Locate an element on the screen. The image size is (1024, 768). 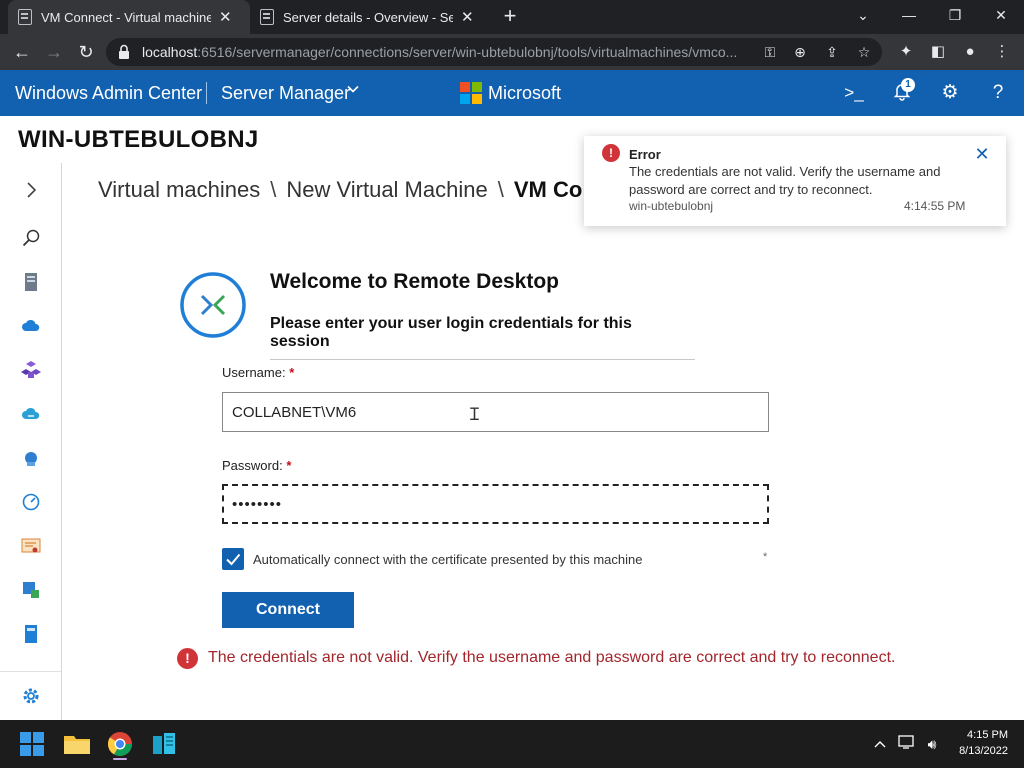
search-icon is located at coordinates (31, 238).